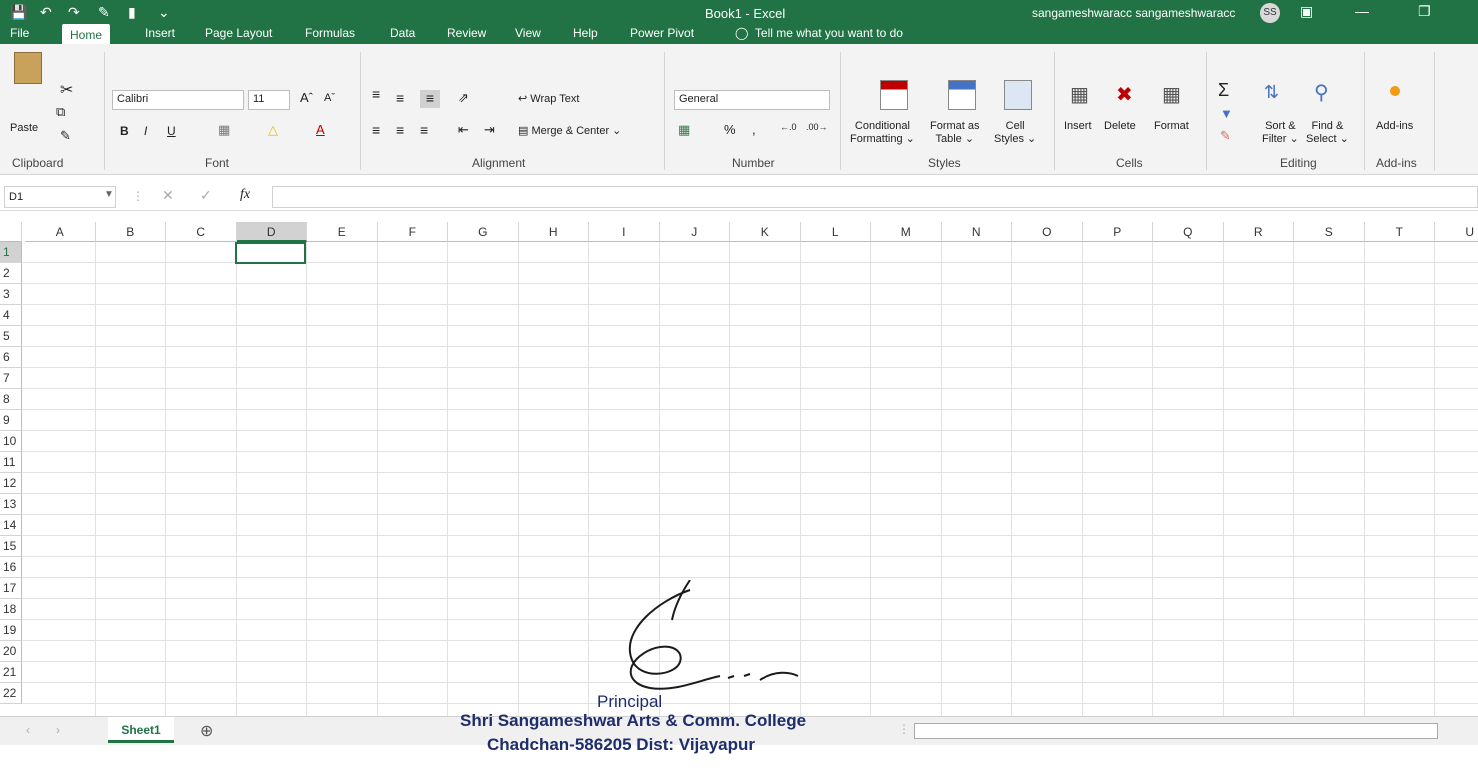 This screenshot has width=1478, height=773. What do you see at coordinates (694, 232) in the screenshot?
I see `column-header: J` at bounding box center [694, 232].